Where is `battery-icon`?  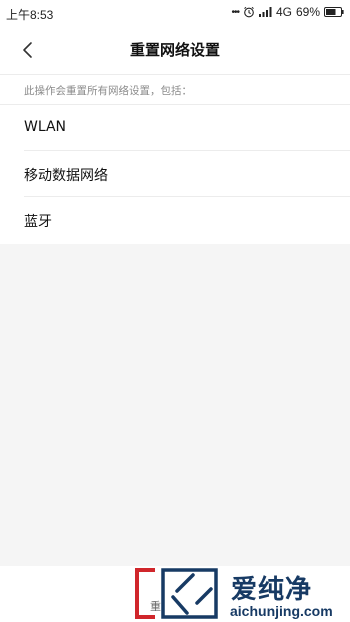 battery-icon is located at coordinates (334, 12).